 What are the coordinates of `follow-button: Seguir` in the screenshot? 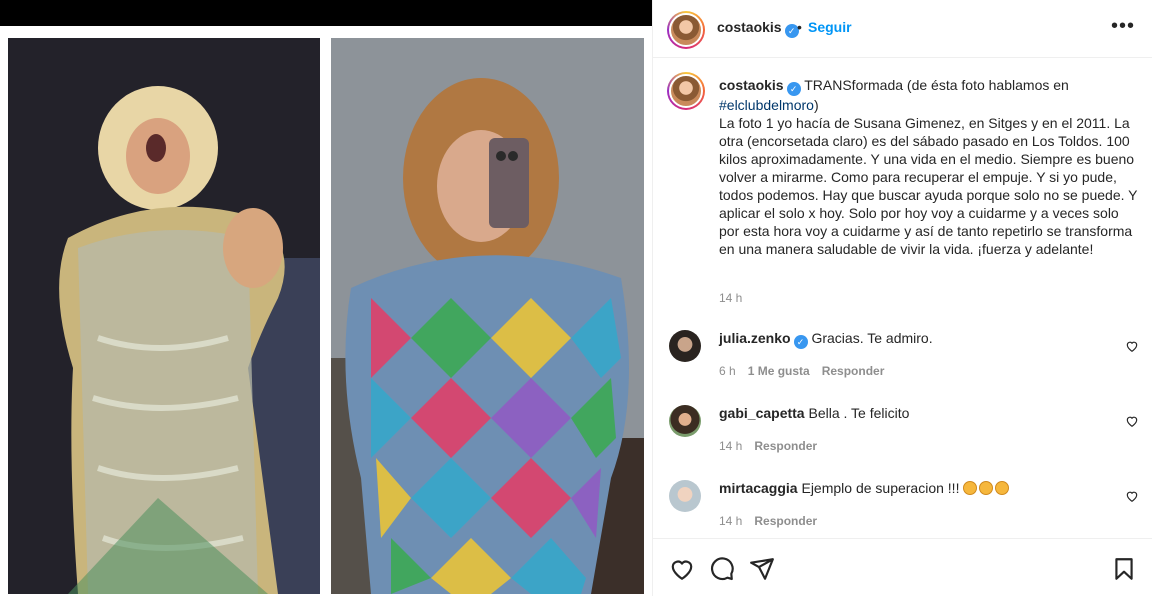 It's located at (830, 27).